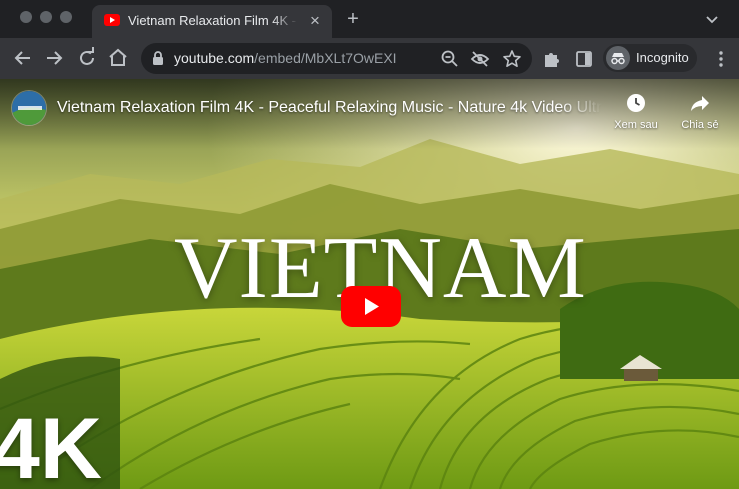  Describe the element at coordinates (51, 445) in the screenshot. I see `video-badge: 4K` at that location.